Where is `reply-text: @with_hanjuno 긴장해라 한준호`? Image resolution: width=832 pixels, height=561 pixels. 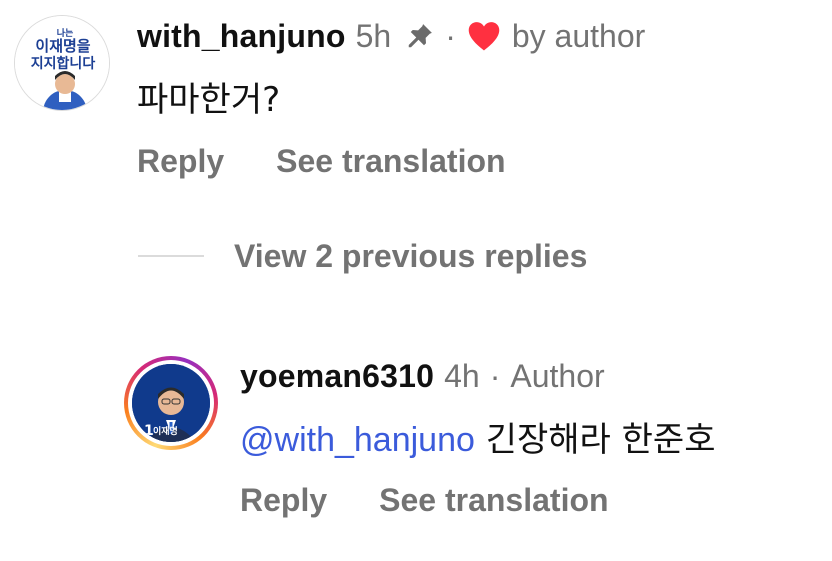
reply-text: @with_hanjuno 긴장해라 한준호 is located at coordinates (477, 436).